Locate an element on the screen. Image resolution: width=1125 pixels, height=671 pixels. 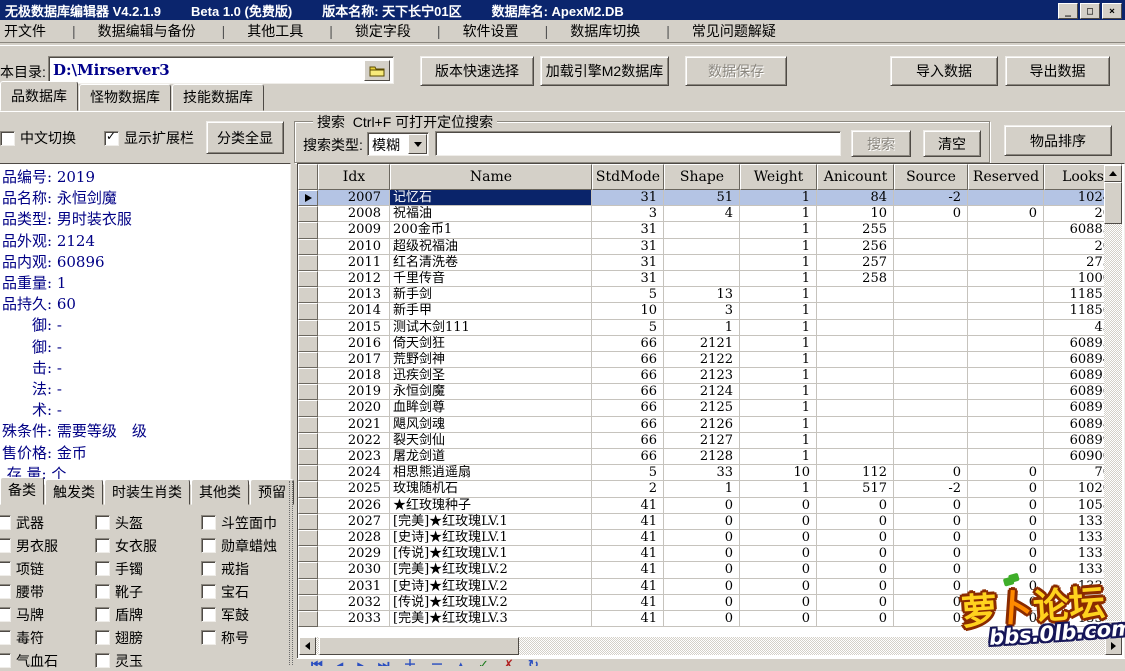
category-checkbox: 武器 is located at coordinates (47, 523).